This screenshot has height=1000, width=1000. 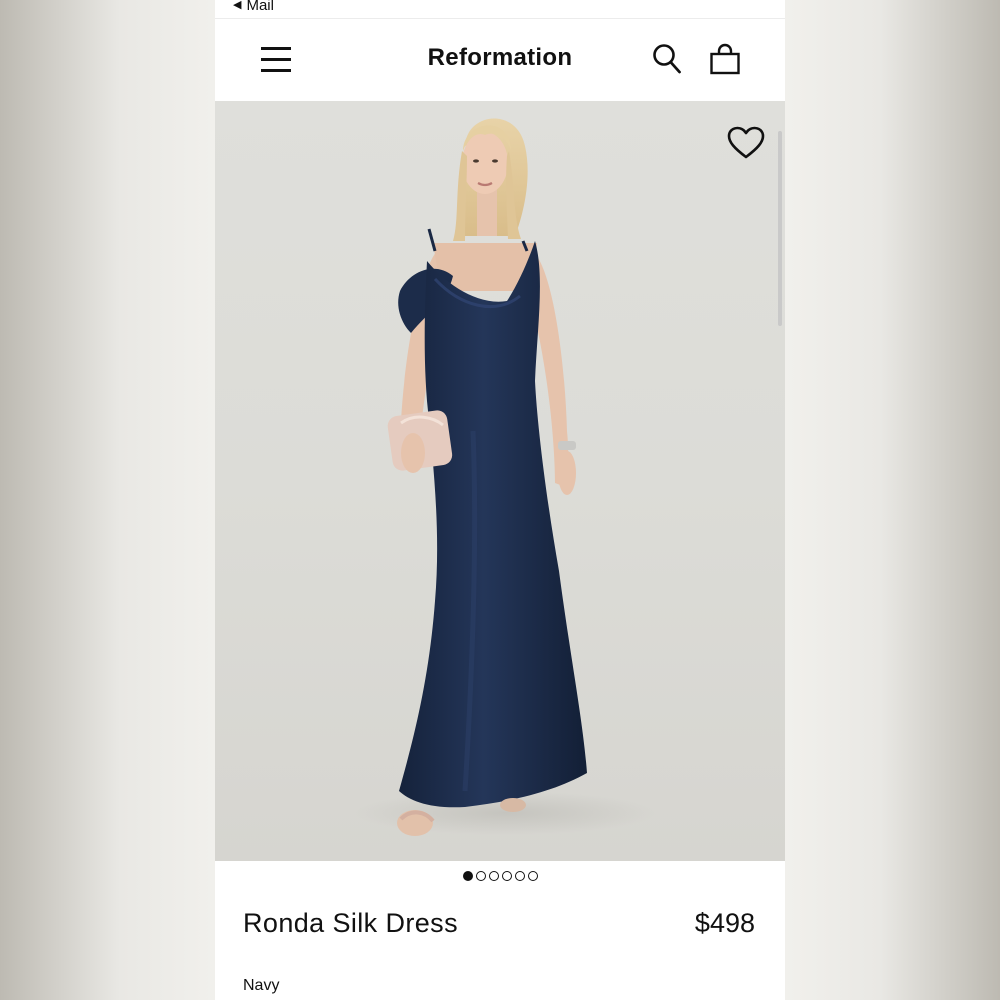 I want to click on product-price: $498, so click(x=724, y=923).